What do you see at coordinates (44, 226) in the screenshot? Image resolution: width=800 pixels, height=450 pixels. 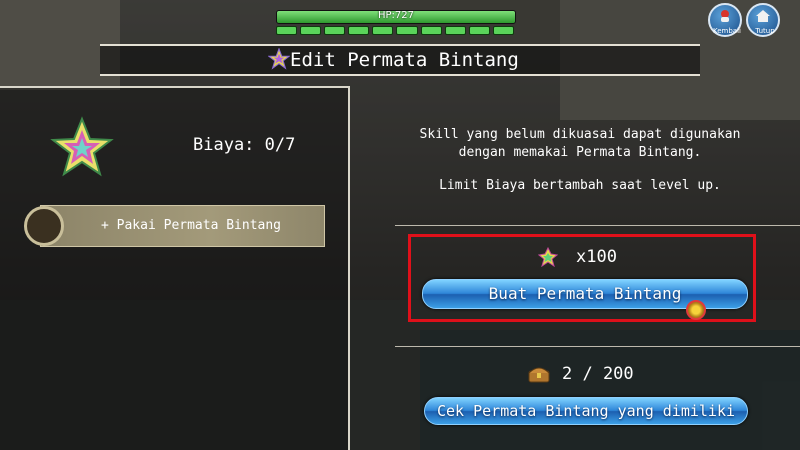 I see `empty-slot-ring-icon` at bounding box center [44, 226].